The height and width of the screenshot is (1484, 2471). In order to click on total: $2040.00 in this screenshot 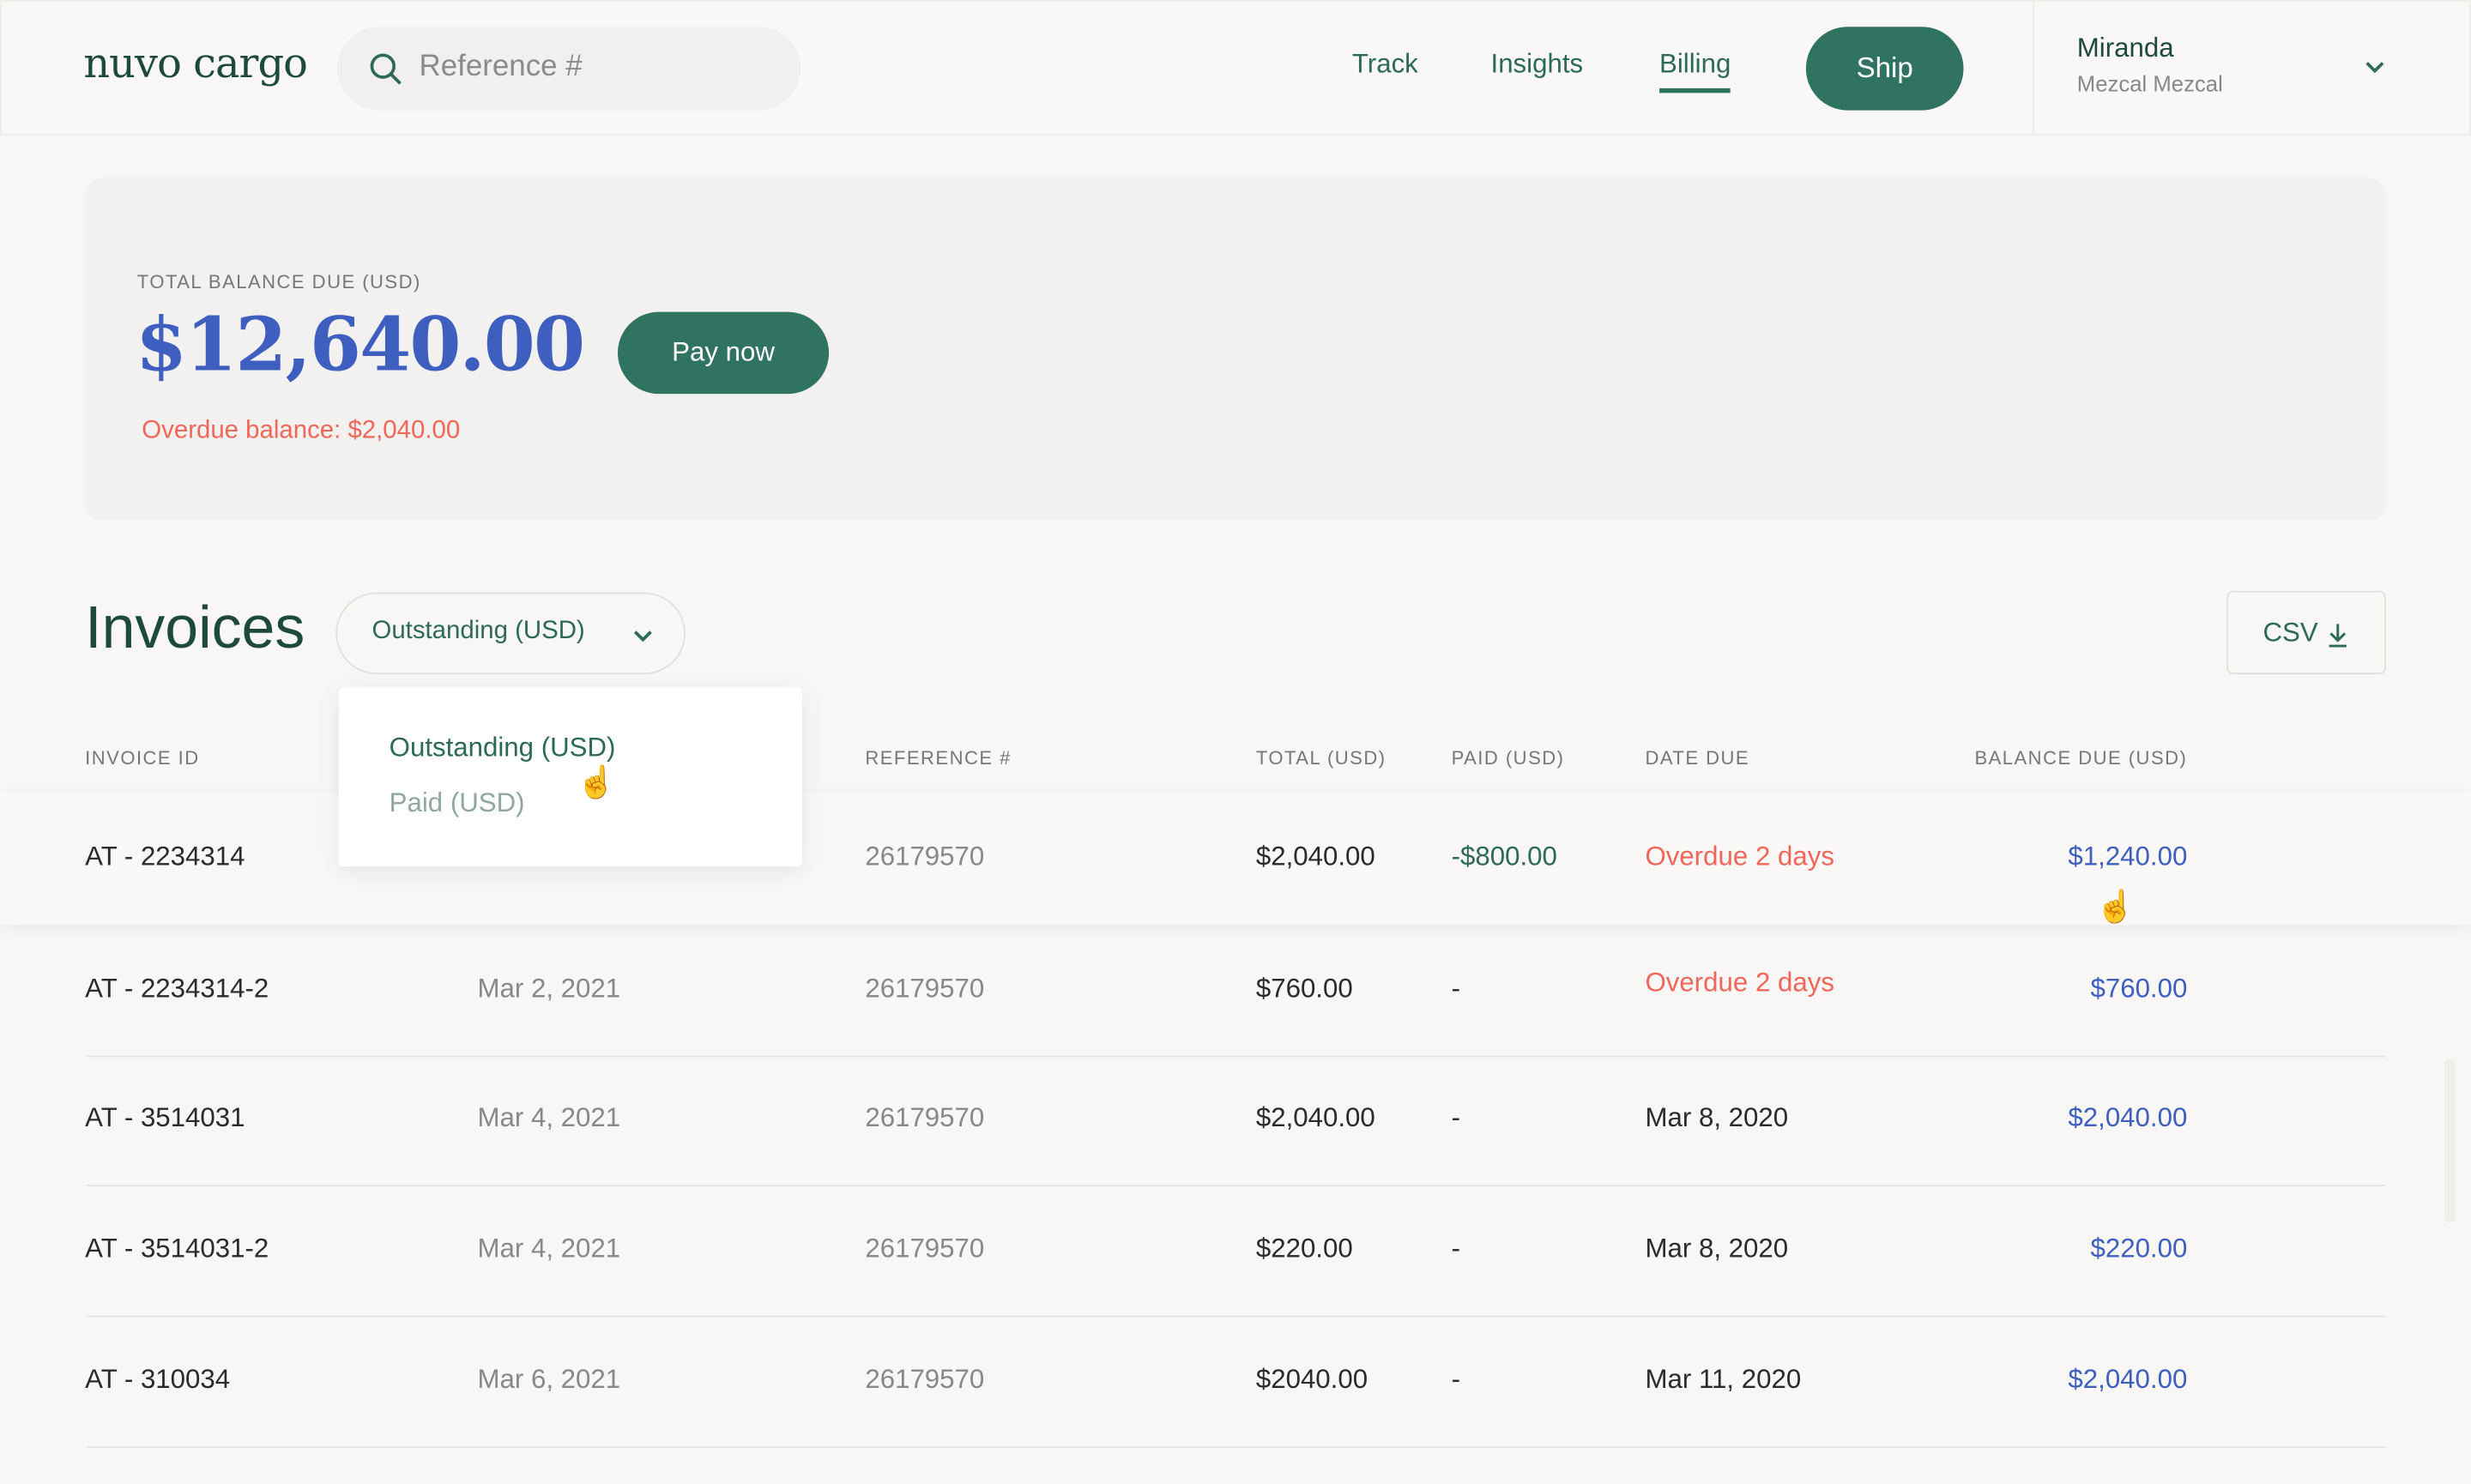, I will do `click(1311, 1379)`.